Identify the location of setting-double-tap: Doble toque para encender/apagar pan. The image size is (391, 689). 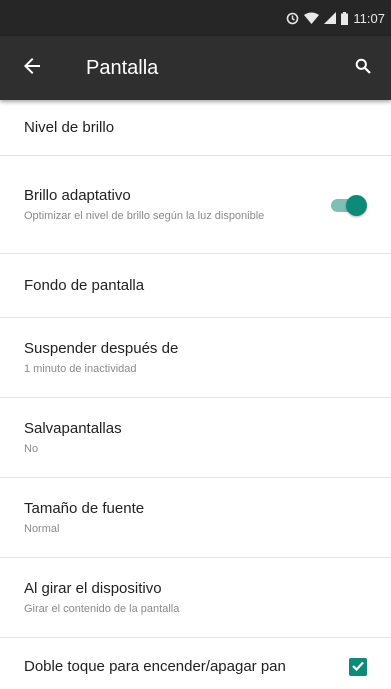
(195, 663).